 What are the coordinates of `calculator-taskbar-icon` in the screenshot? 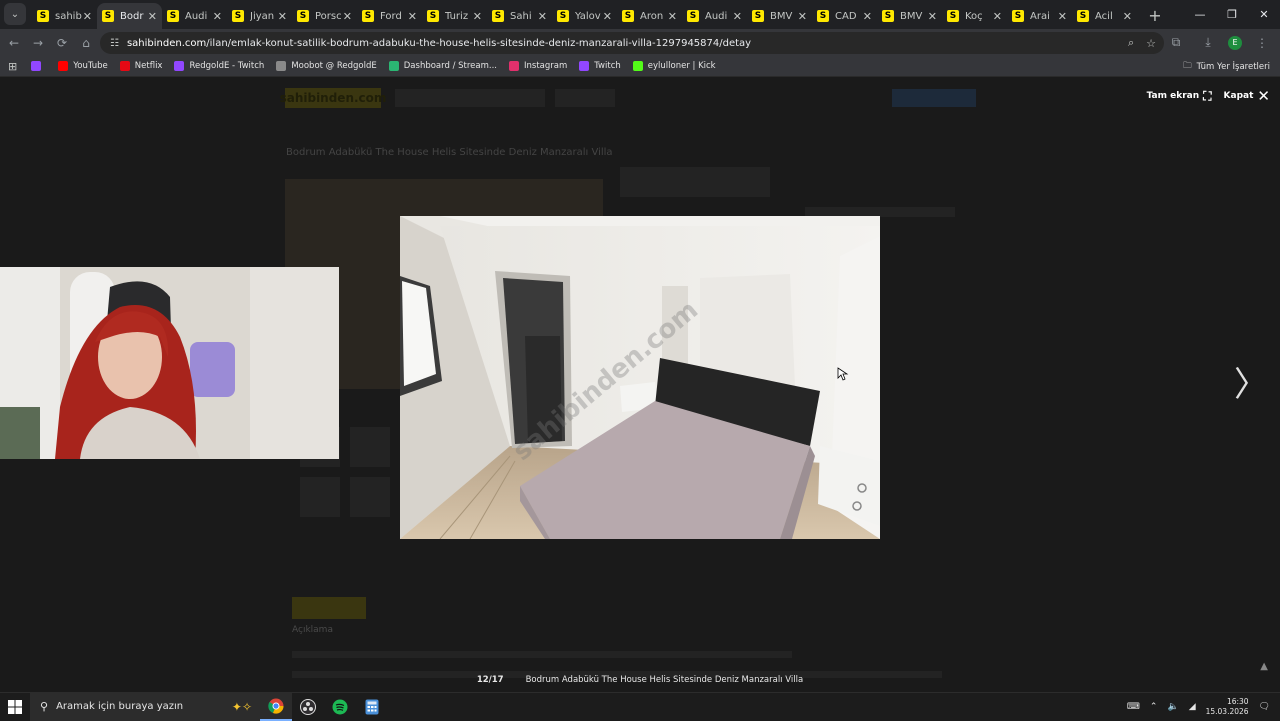 It's located at (372, 707).